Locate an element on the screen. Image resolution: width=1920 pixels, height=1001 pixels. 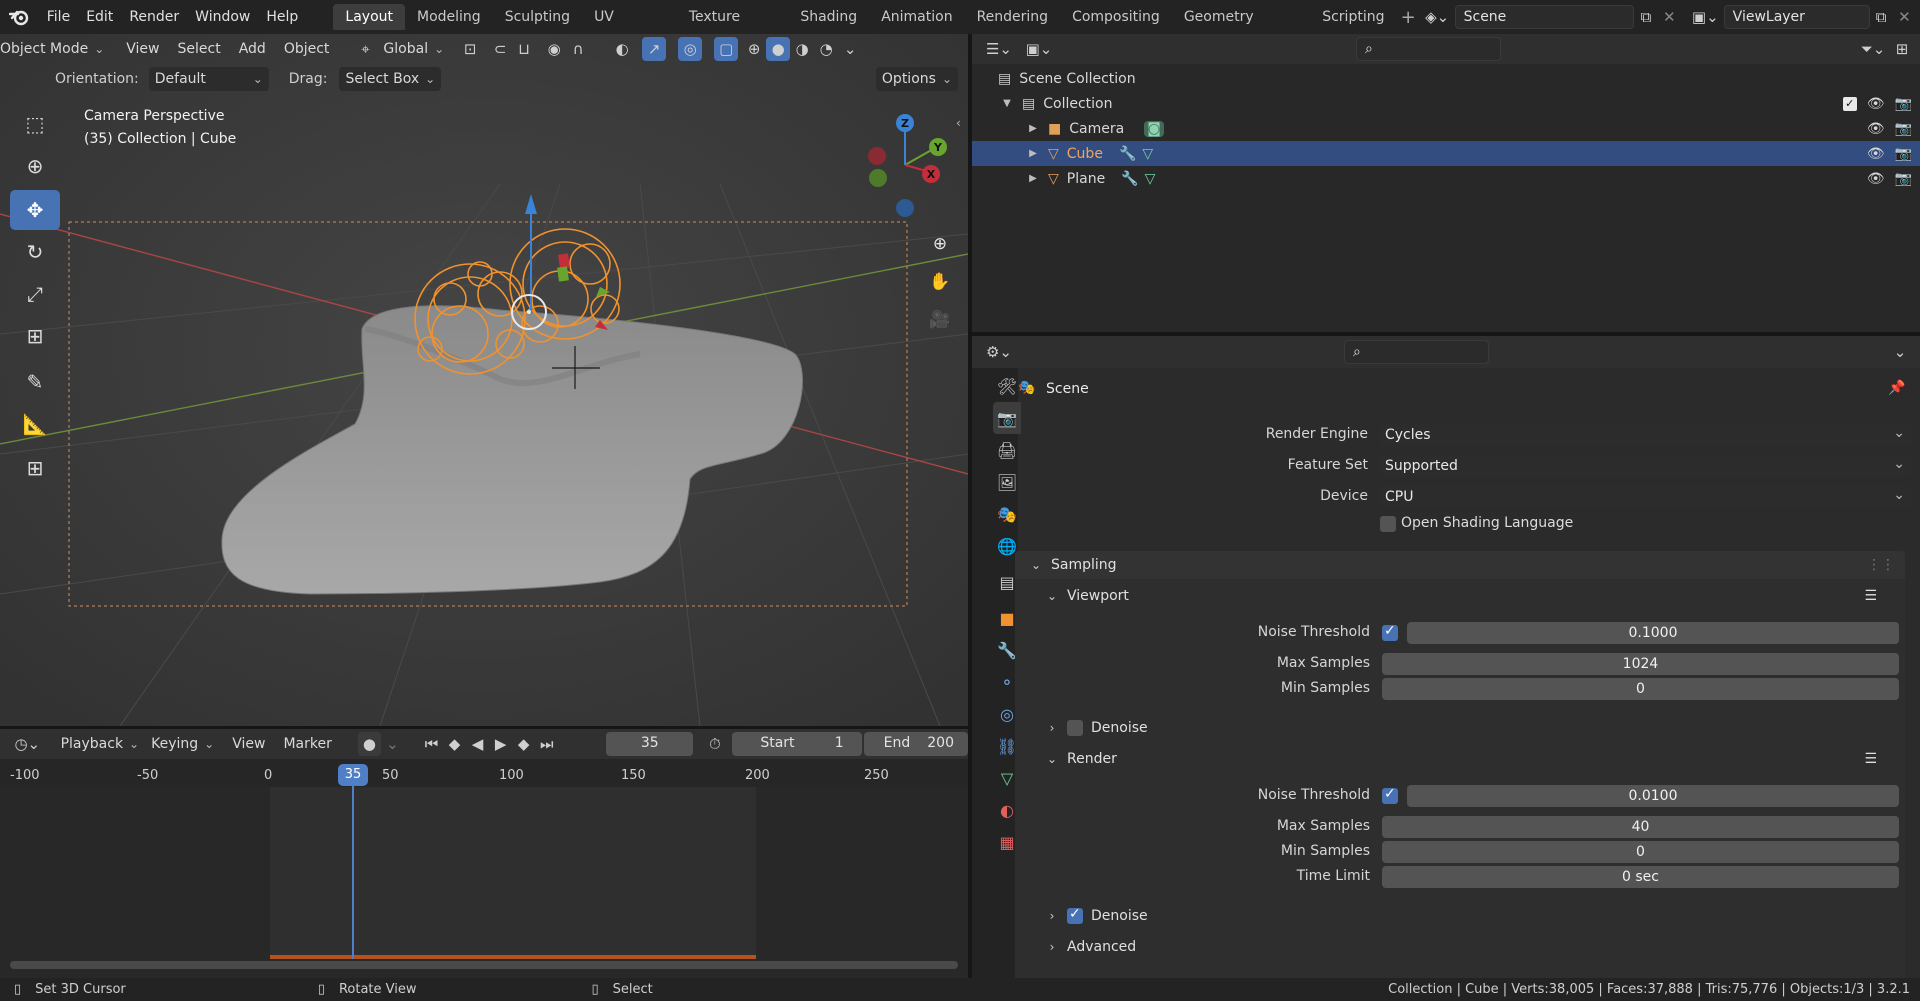
playhead-frame-badge: 35 is located at coordinates (353, 775).